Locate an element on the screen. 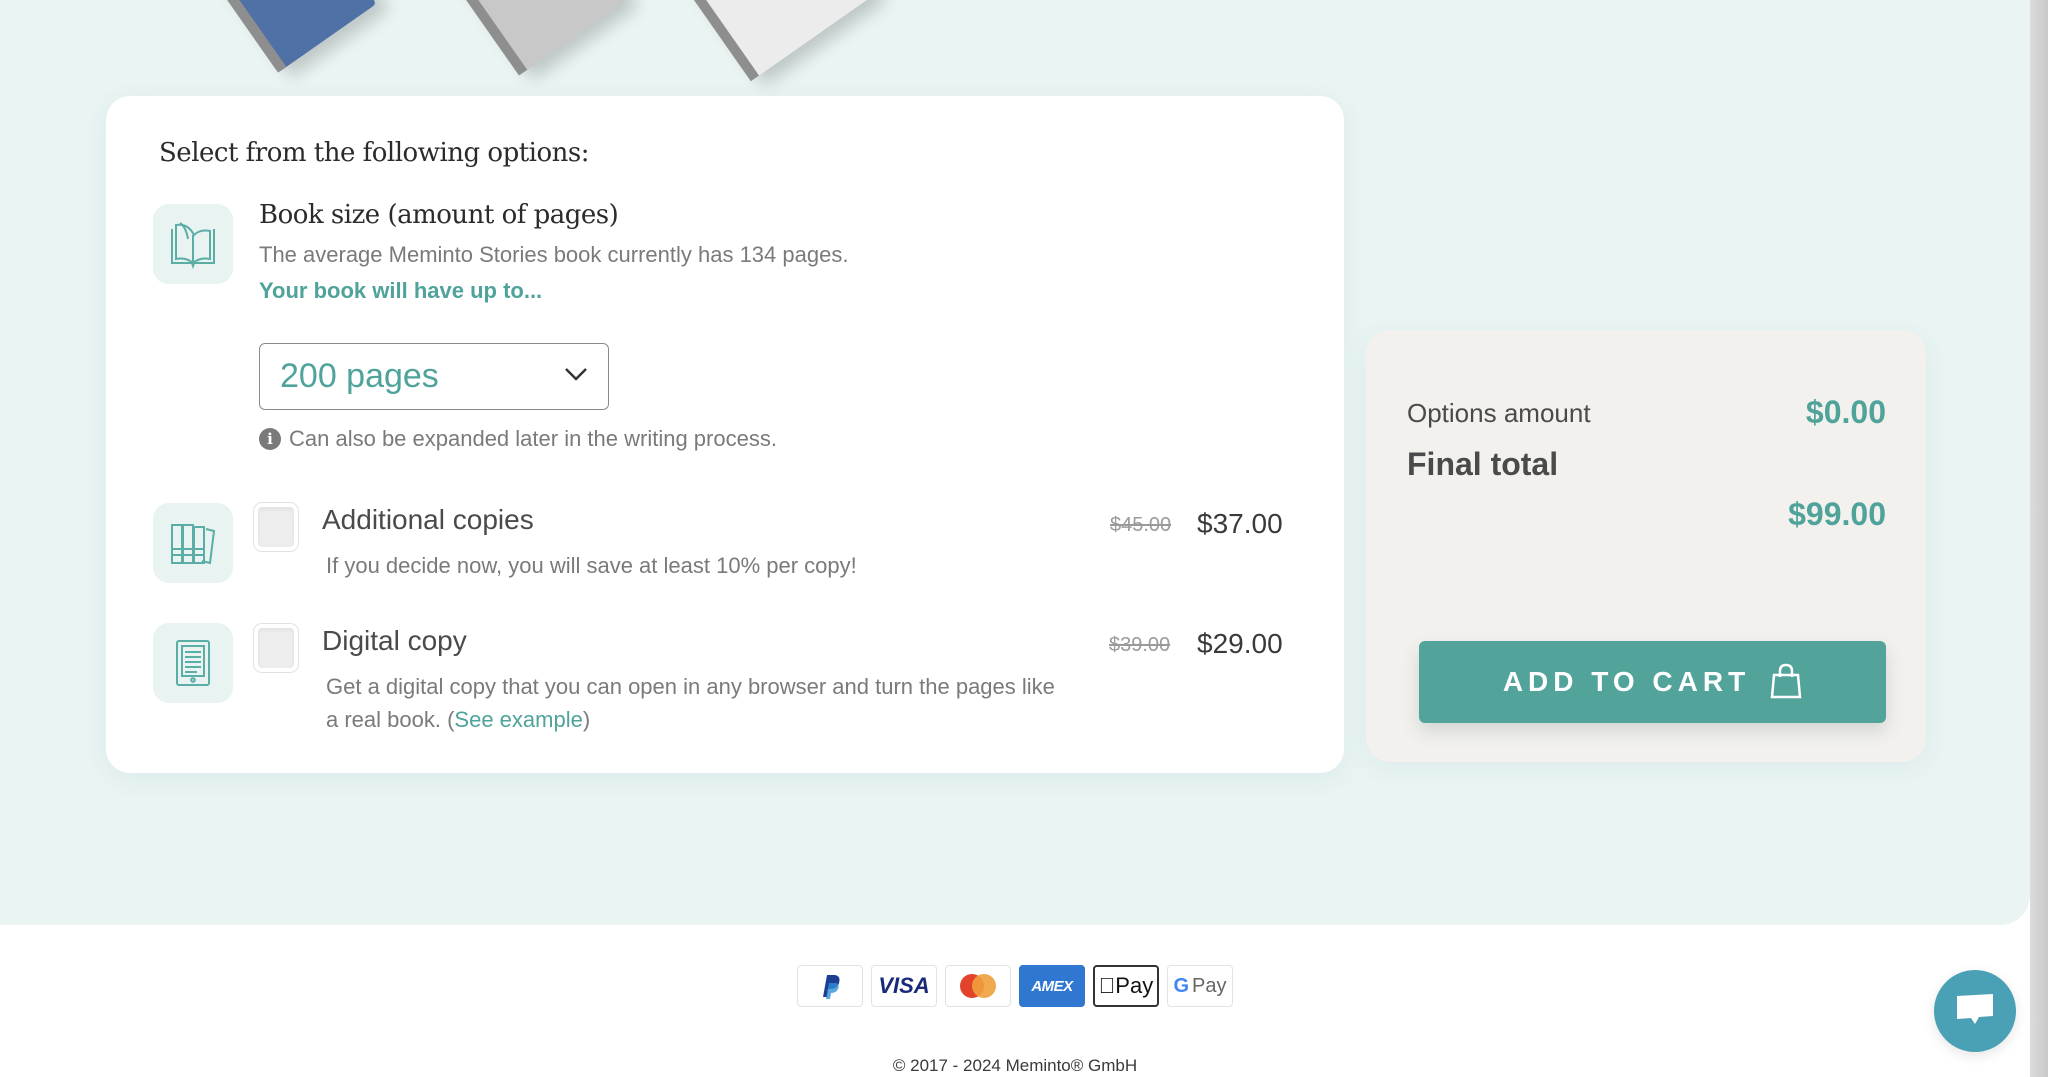 This screenshot has height=1077, width=2048. additional-copies-title: Additional copies is located at coordinates (428, 519).